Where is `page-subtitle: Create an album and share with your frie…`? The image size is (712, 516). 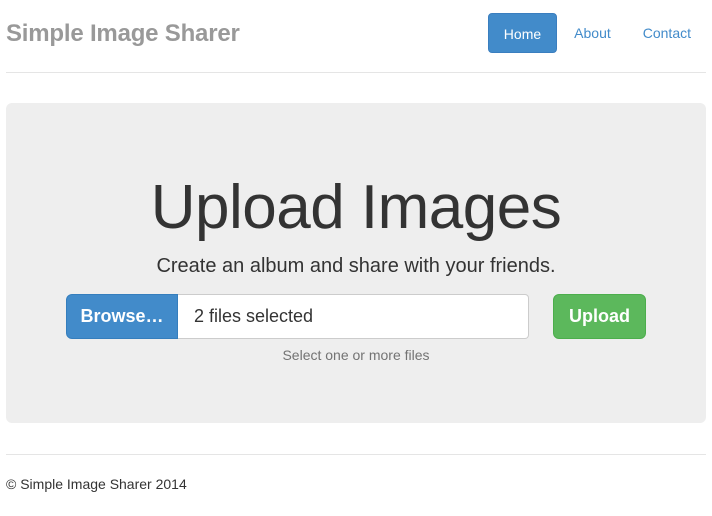 page-subtitle: Create an album and share with your frie… is located at coordinates (356, 266).